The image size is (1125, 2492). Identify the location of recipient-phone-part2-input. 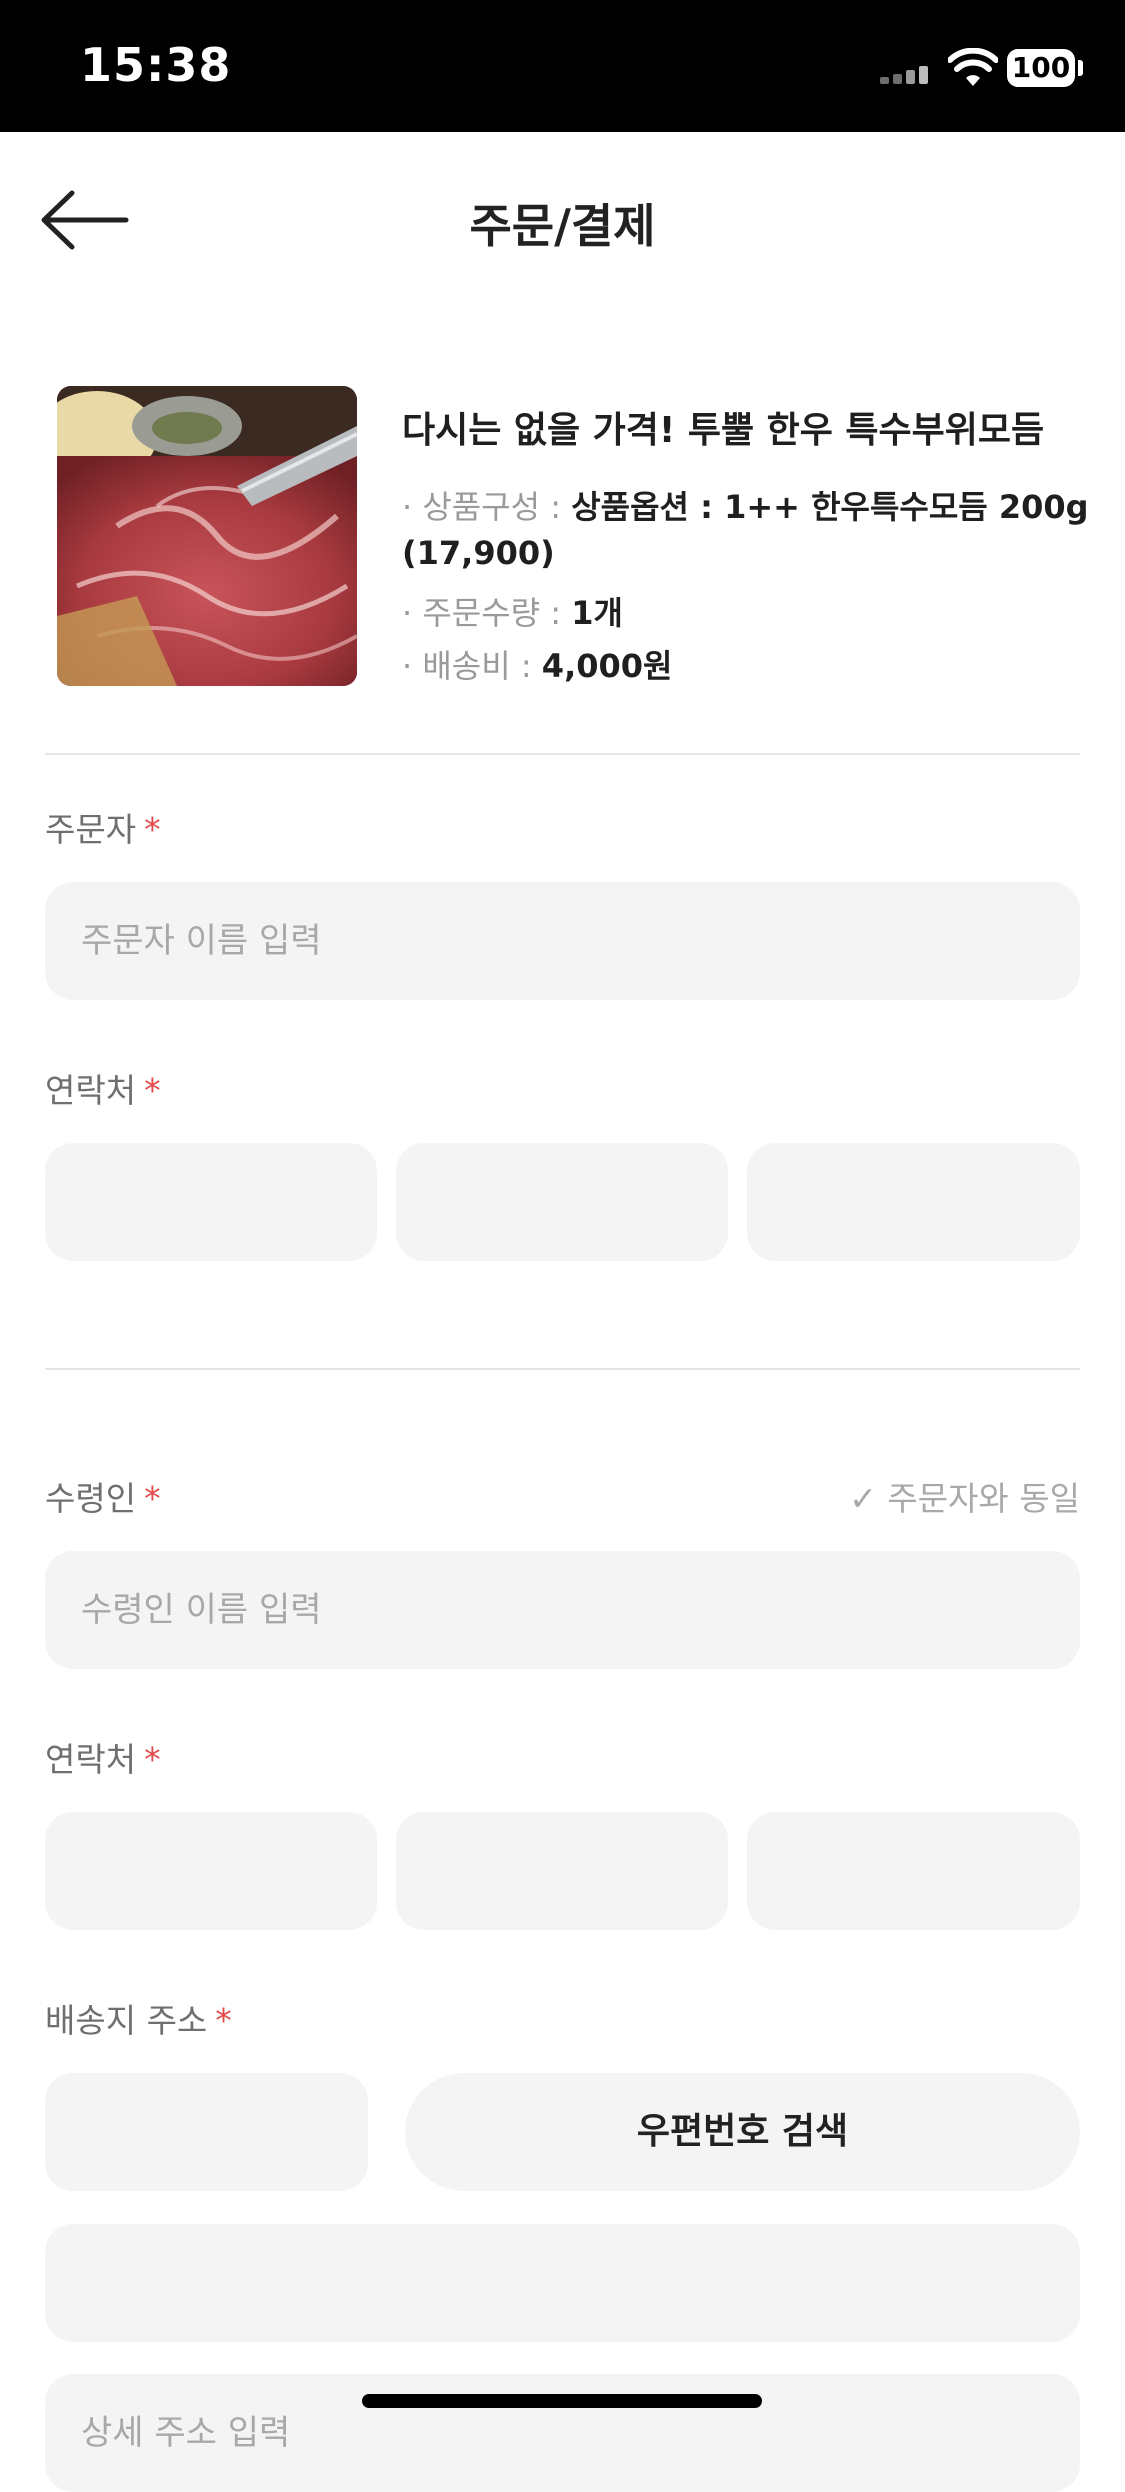
(562, 1871).